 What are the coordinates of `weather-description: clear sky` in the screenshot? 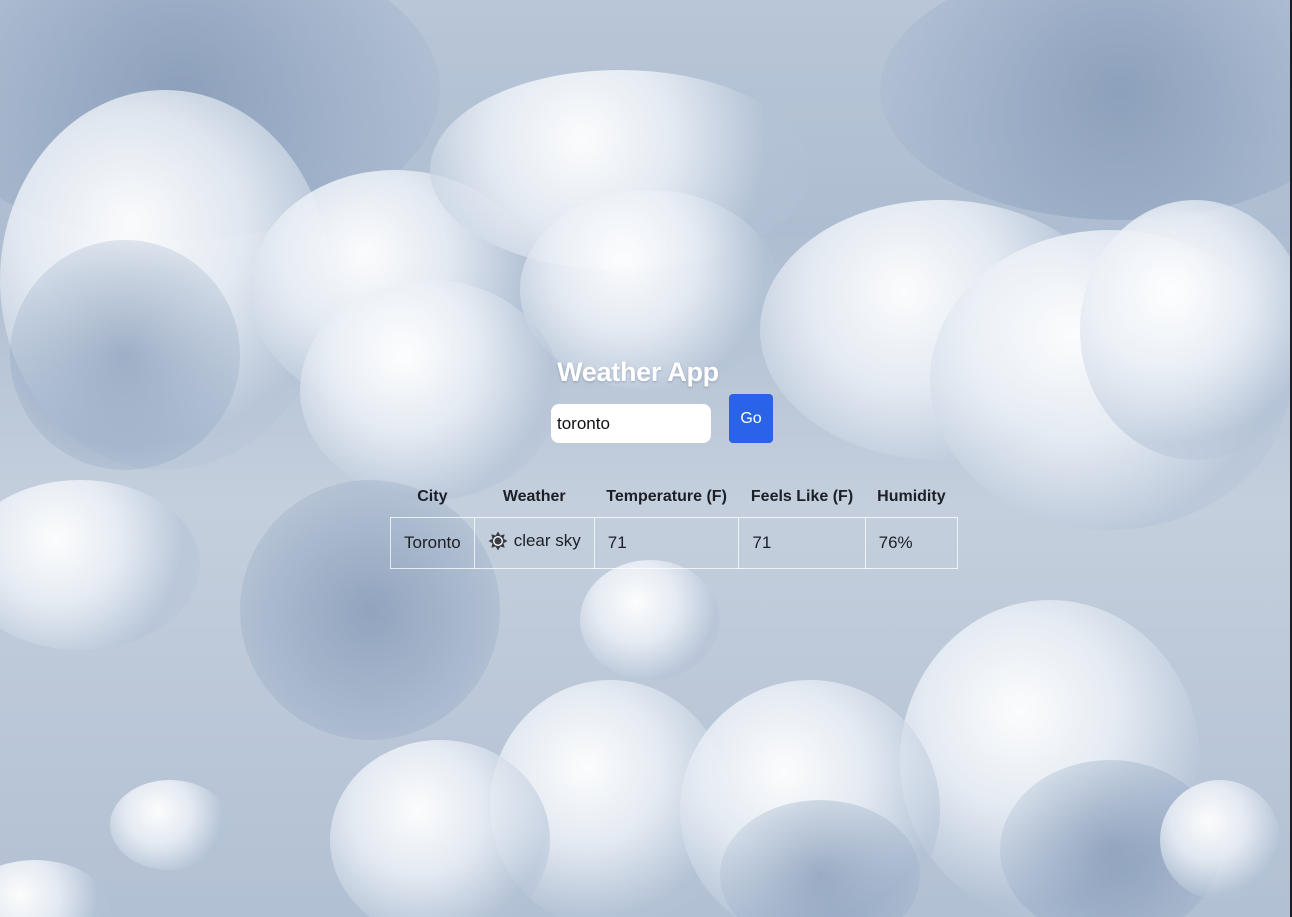 It's located at (547, 540).